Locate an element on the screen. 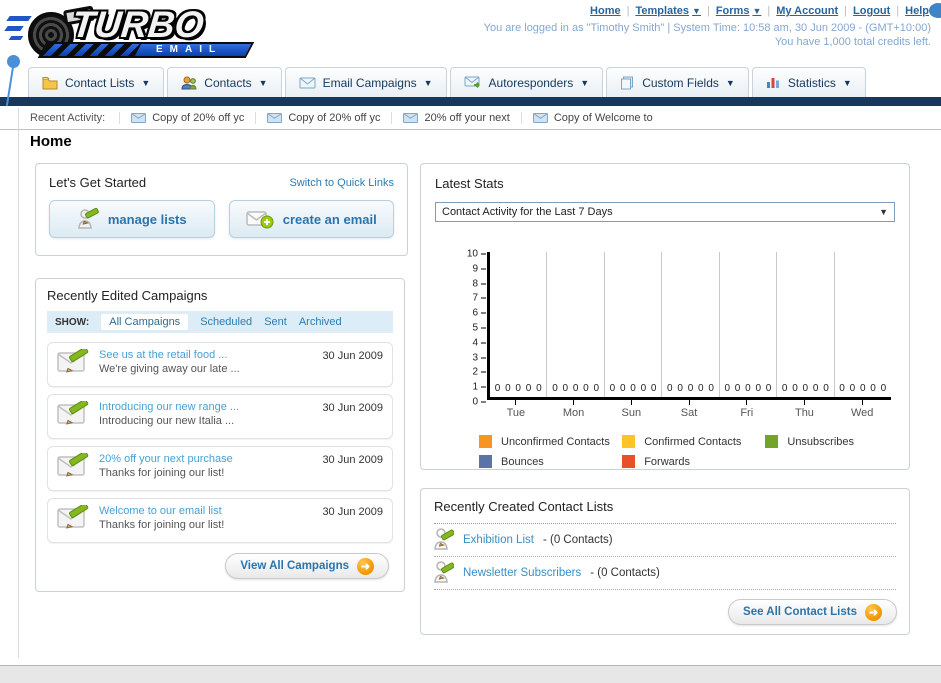  legend-item: Unconfirmed Contacts is located at coordinates (550, 441).